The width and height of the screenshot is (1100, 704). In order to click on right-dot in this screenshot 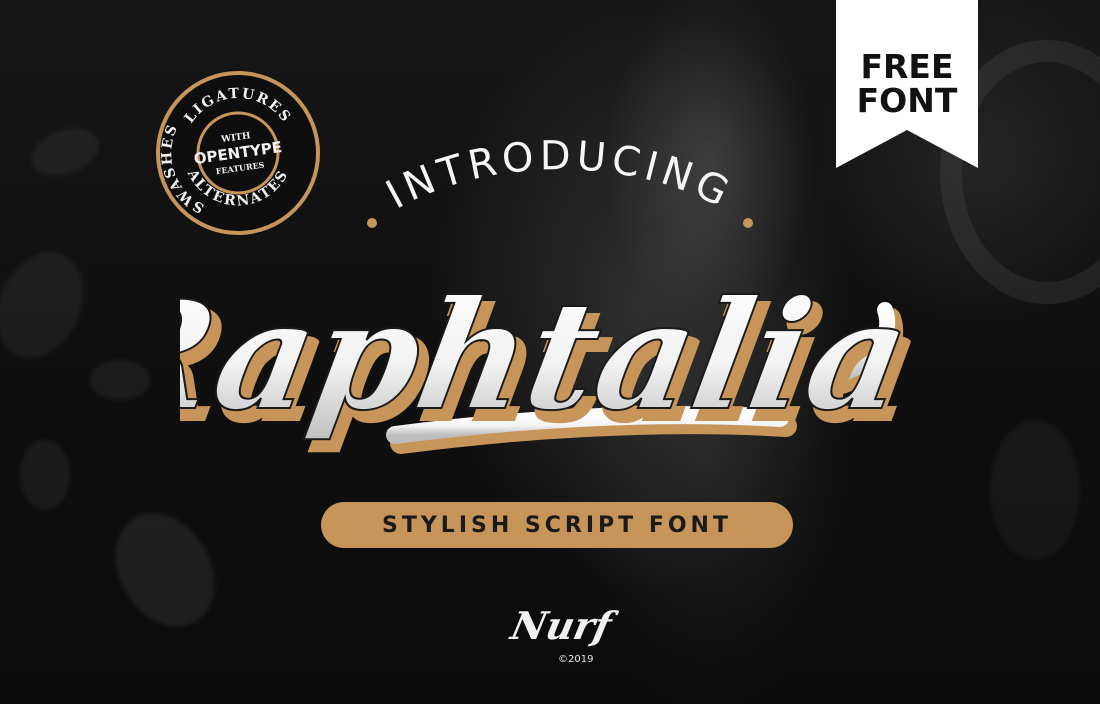, I will do `click(748, 223)`.